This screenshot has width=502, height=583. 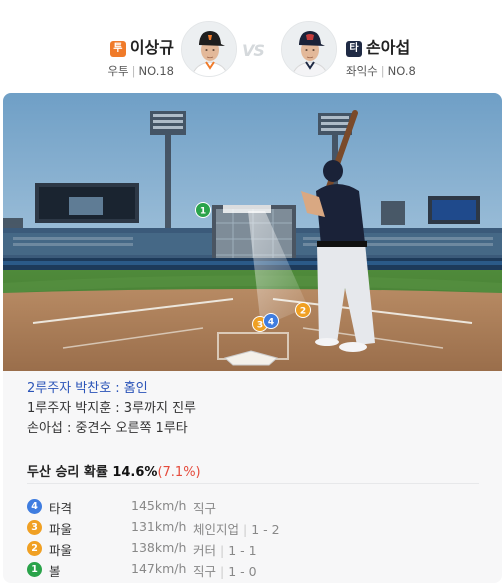 I want to click on pitch-row: 4 타격 145km/h 직구, so click(x=257, y=507).